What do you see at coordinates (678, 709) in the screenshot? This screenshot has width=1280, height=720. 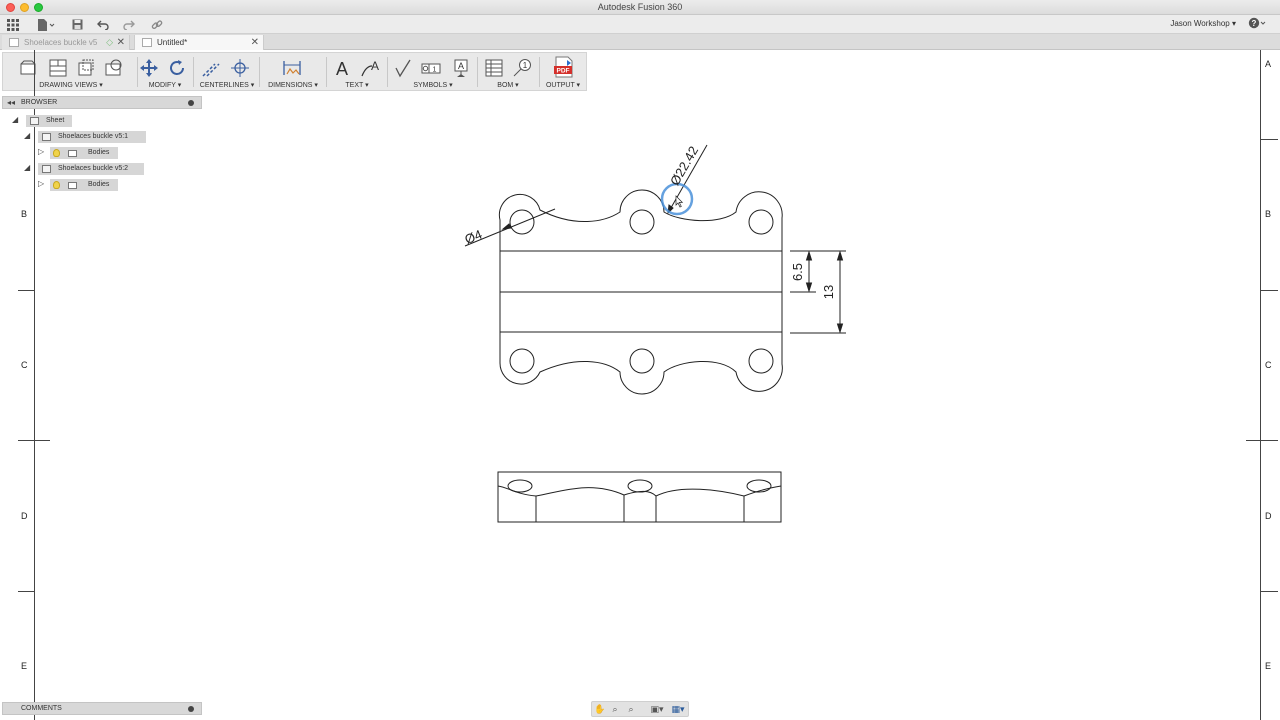 I see `sheet-settings-icon: ▦▾` at bounding box center [678, 709].